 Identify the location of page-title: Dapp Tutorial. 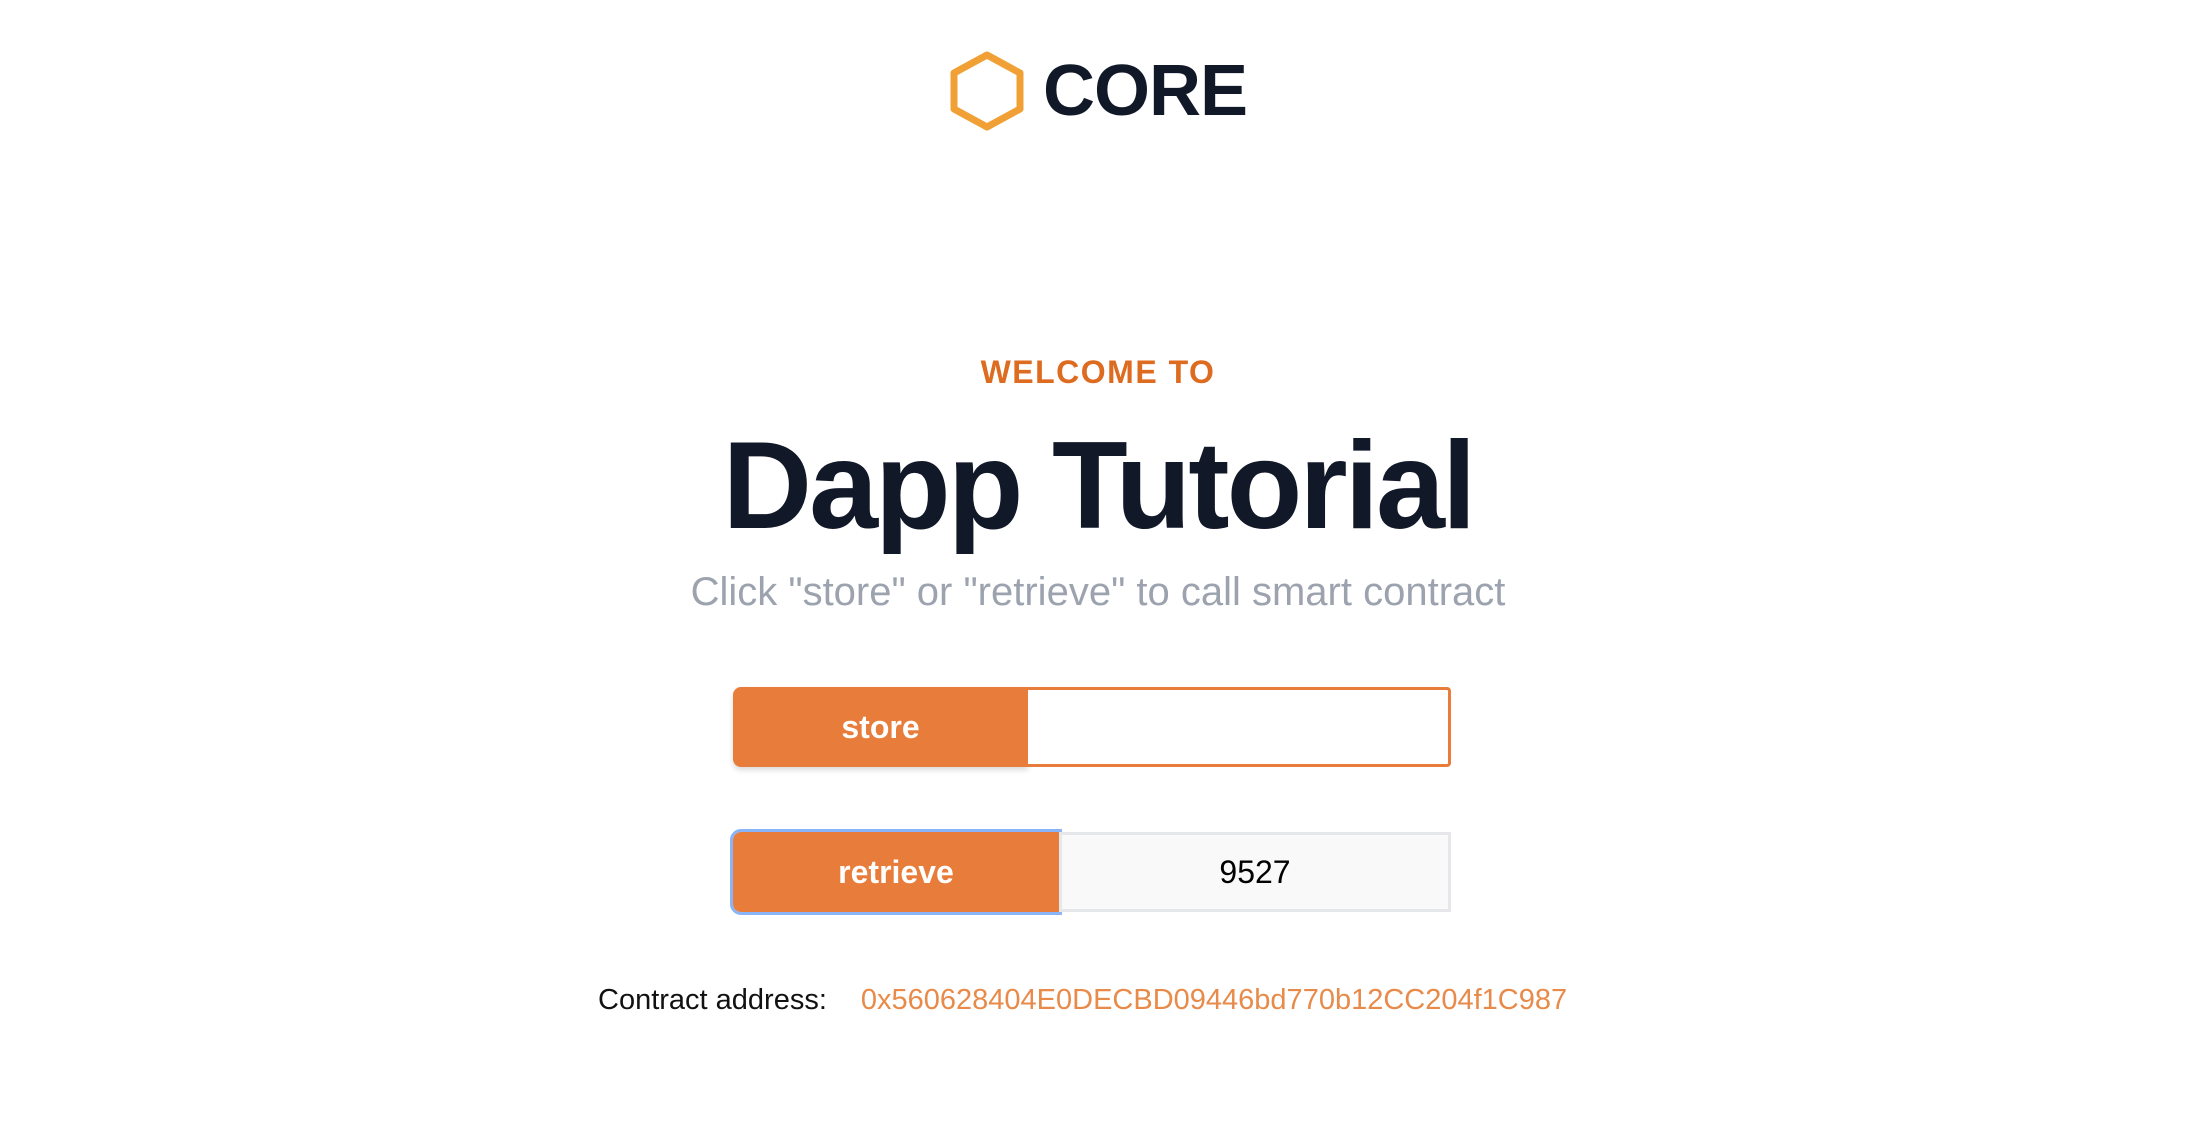
(1099, 486).